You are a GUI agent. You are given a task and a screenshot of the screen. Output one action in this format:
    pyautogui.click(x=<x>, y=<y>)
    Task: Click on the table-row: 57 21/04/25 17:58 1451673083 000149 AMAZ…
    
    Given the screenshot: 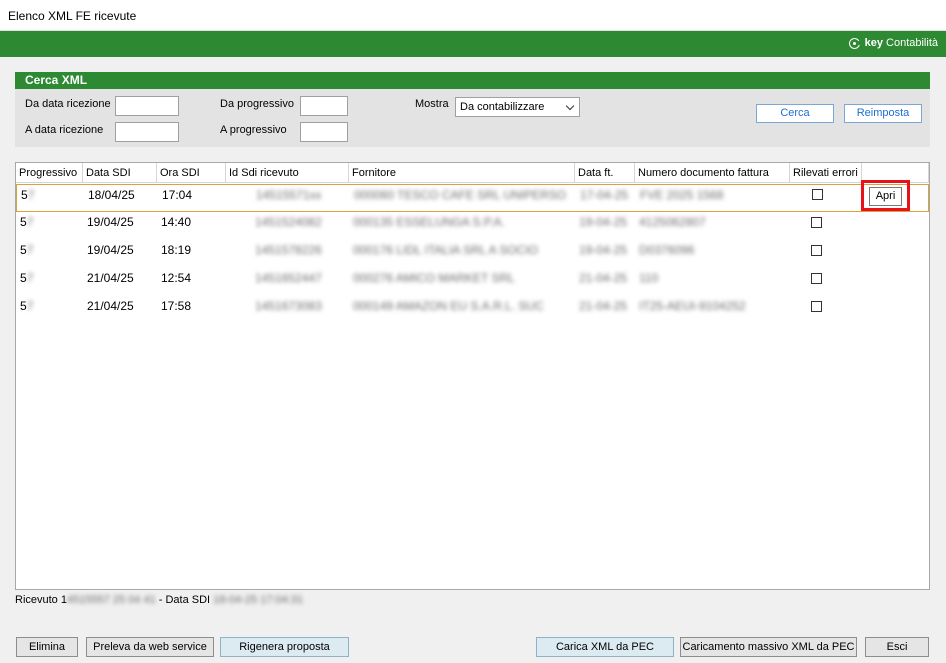 What is the action you would take?
    pyautogui.click(x=472, y=310)
    